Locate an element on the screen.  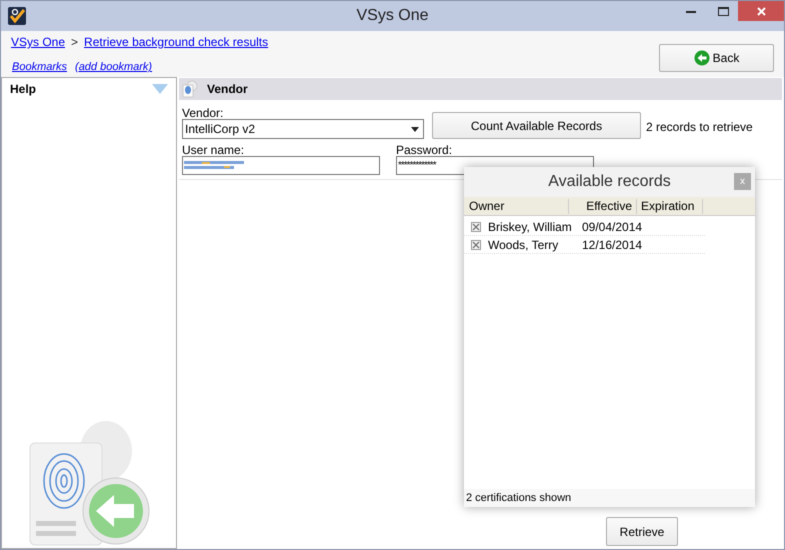
column-header: Expiration is located at coordinates (670, 206).